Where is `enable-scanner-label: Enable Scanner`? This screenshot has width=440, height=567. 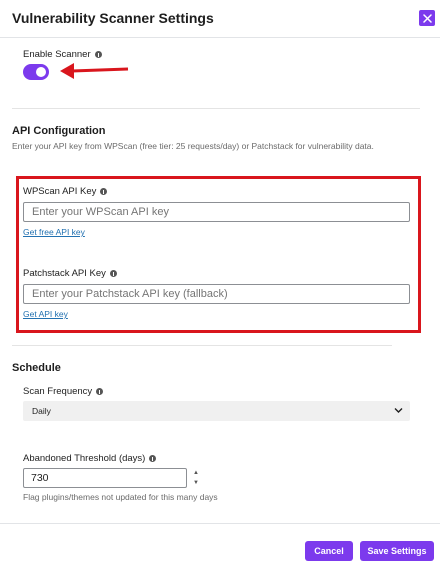 enable-scanner-label: Enable Scanner is located at coordinates (57, 54).